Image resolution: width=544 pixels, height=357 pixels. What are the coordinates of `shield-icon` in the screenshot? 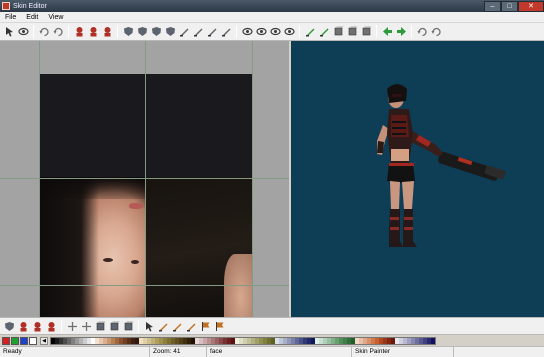 It's located at (9, 326).